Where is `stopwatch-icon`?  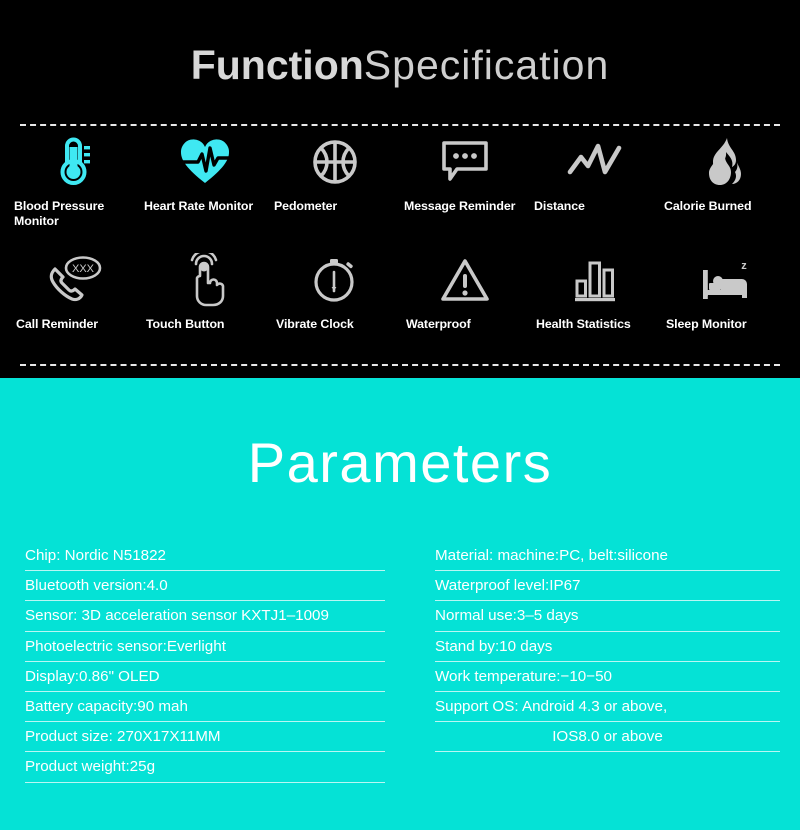
stopwatch-icon is located at coordinates (335, 280).